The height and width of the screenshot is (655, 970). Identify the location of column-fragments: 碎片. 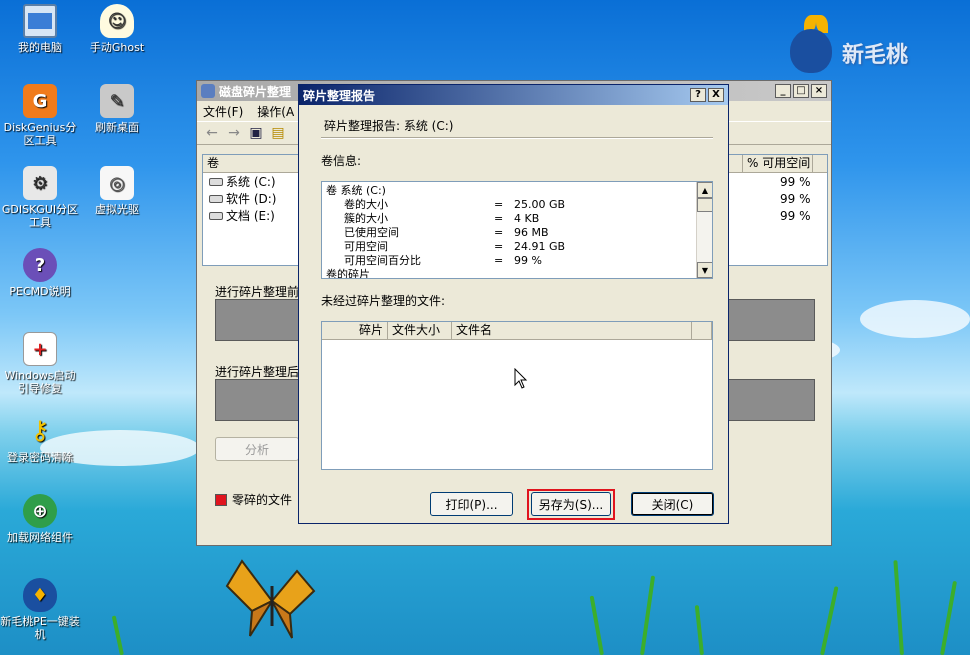
(355, 330).